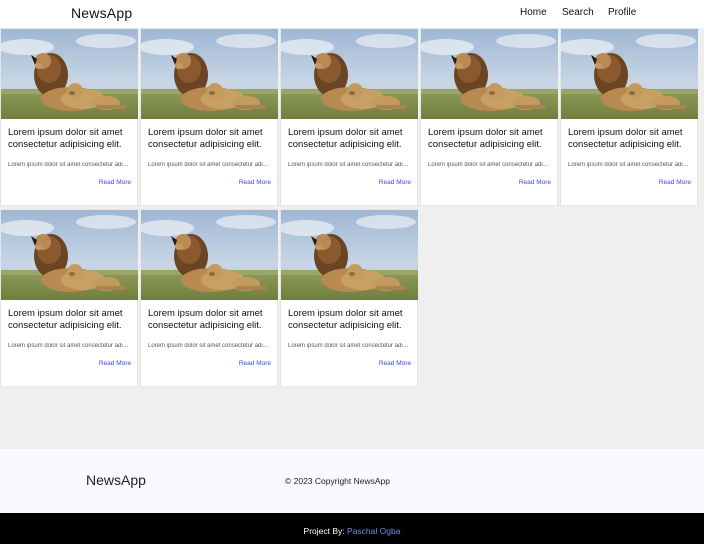  I want to click on top-navbar: NewsApp Home Search Profile, so click(352, 14).